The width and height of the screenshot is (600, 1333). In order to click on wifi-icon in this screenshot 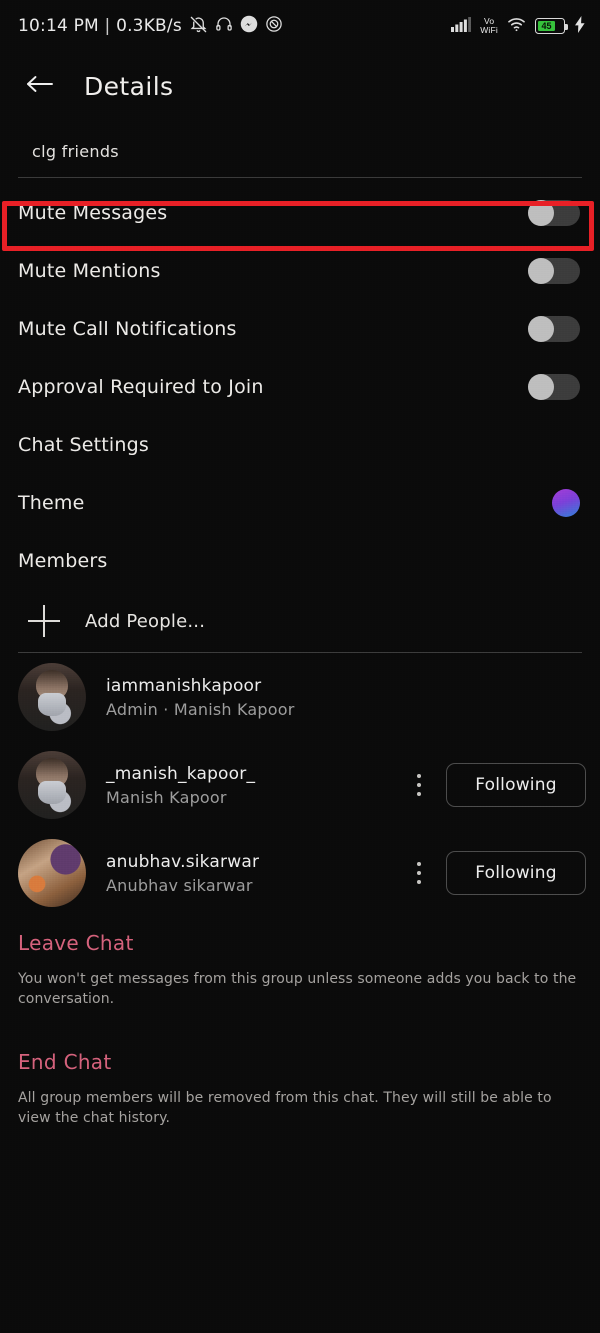, I will do `click(516, 26)`.